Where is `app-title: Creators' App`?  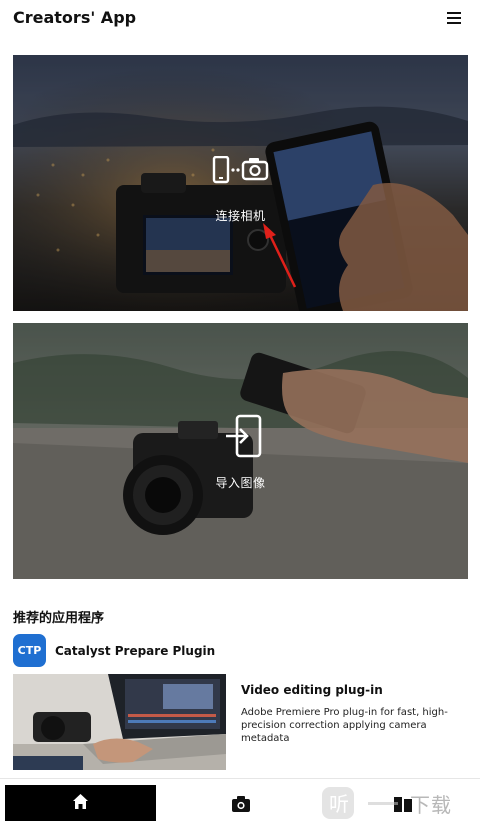
app-title: Creators' App is located at coordinates (75, 17).